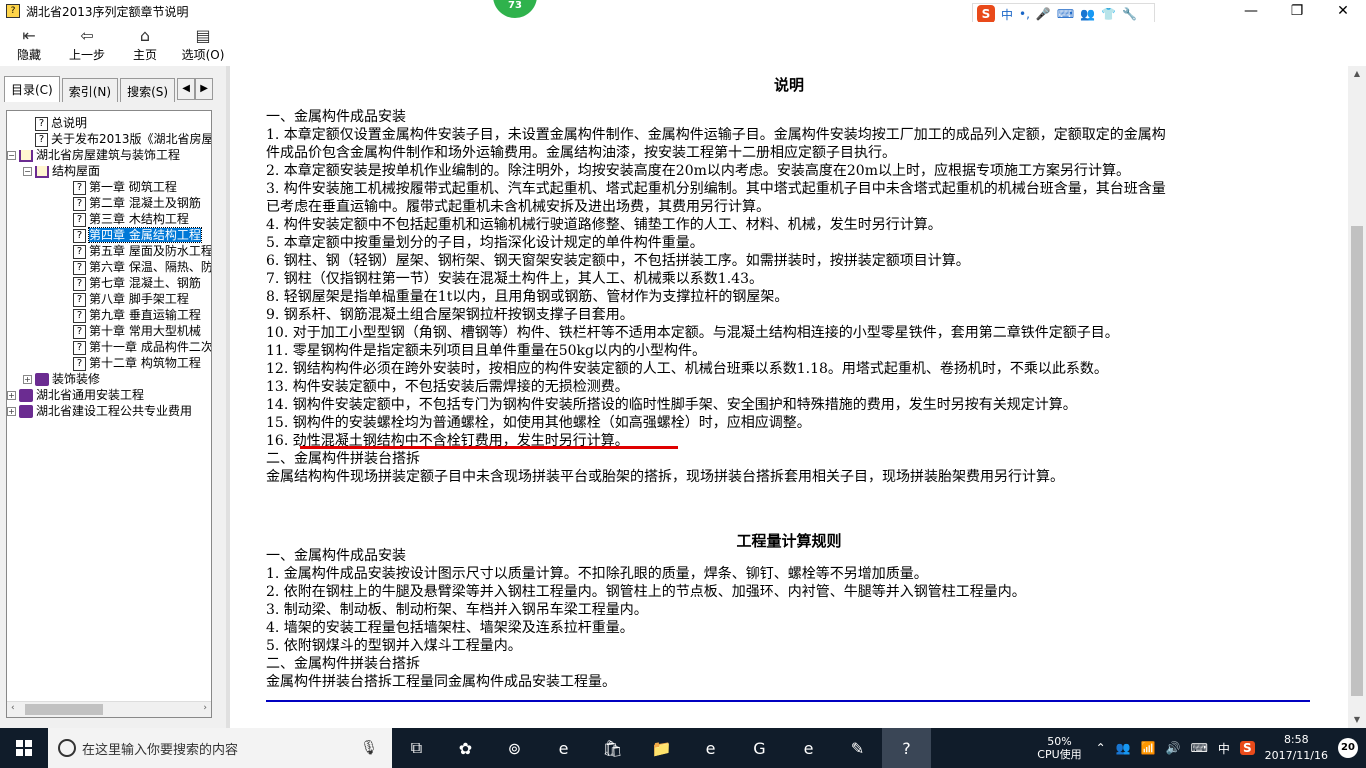  I want to click on taskbar-search: 在这里输入你要搜索的内容 🎙, so click(220, 748).